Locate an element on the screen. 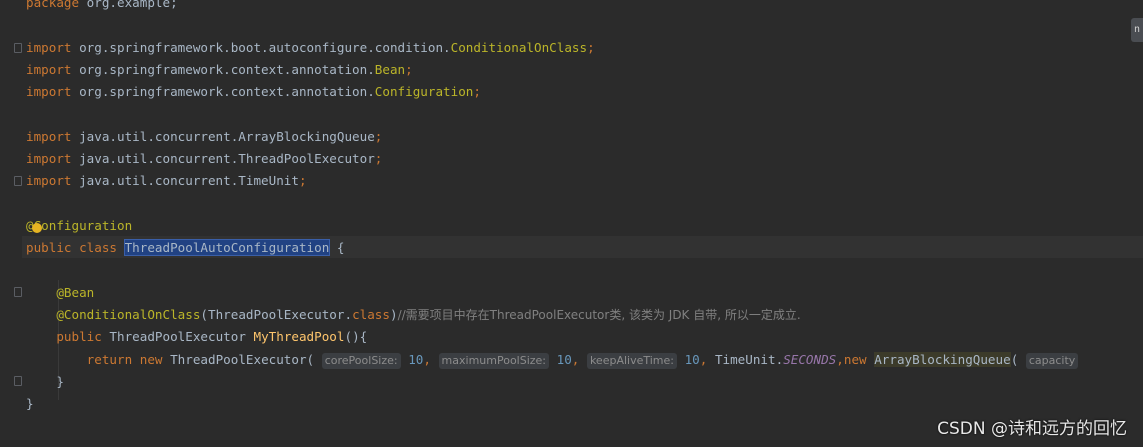  parameter-hint: maximumPoolSize: is located at coordinates (494, 360).